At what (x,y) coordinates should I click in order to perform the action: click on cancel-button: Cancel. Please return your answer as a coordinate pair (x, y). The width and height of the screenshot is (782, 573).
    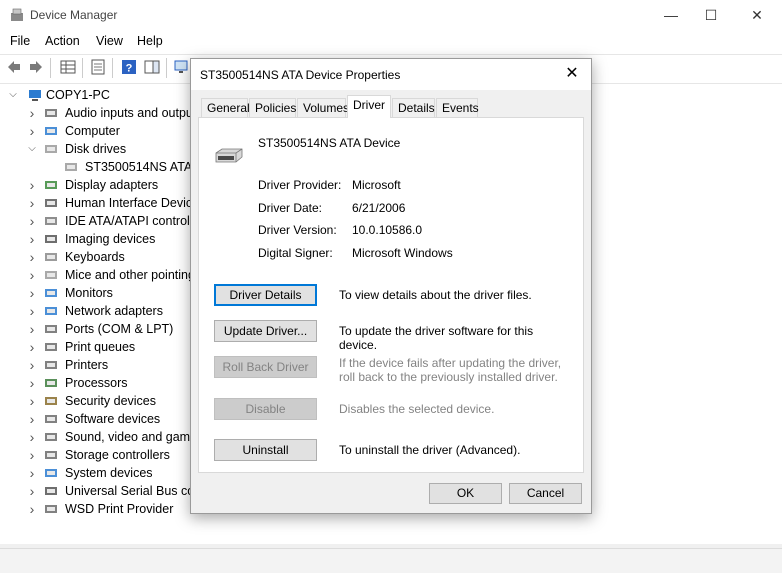
    Looking at the image, I should click on (545, 493).